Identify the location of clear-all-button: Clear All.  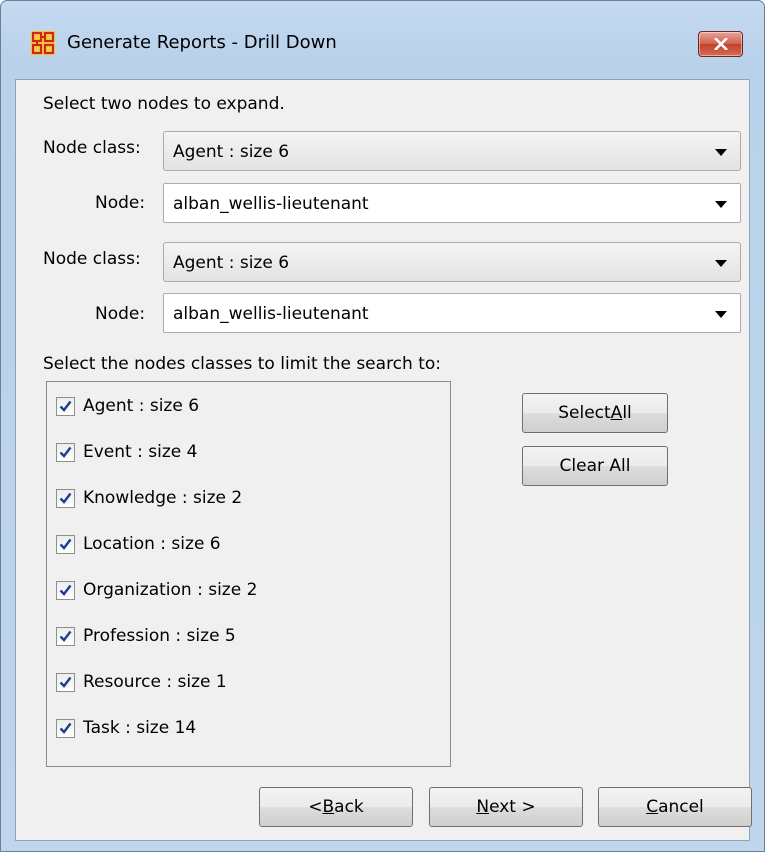
(595, 466).